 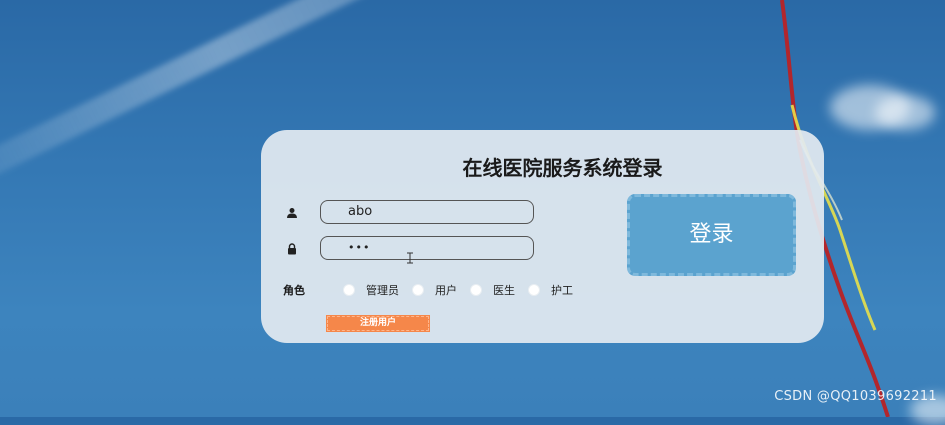 What do you see at coordinates (562, 168) in the screenshot?
I see `page-title: 在线医院服务系统登录` at bounding box center [562, 168].